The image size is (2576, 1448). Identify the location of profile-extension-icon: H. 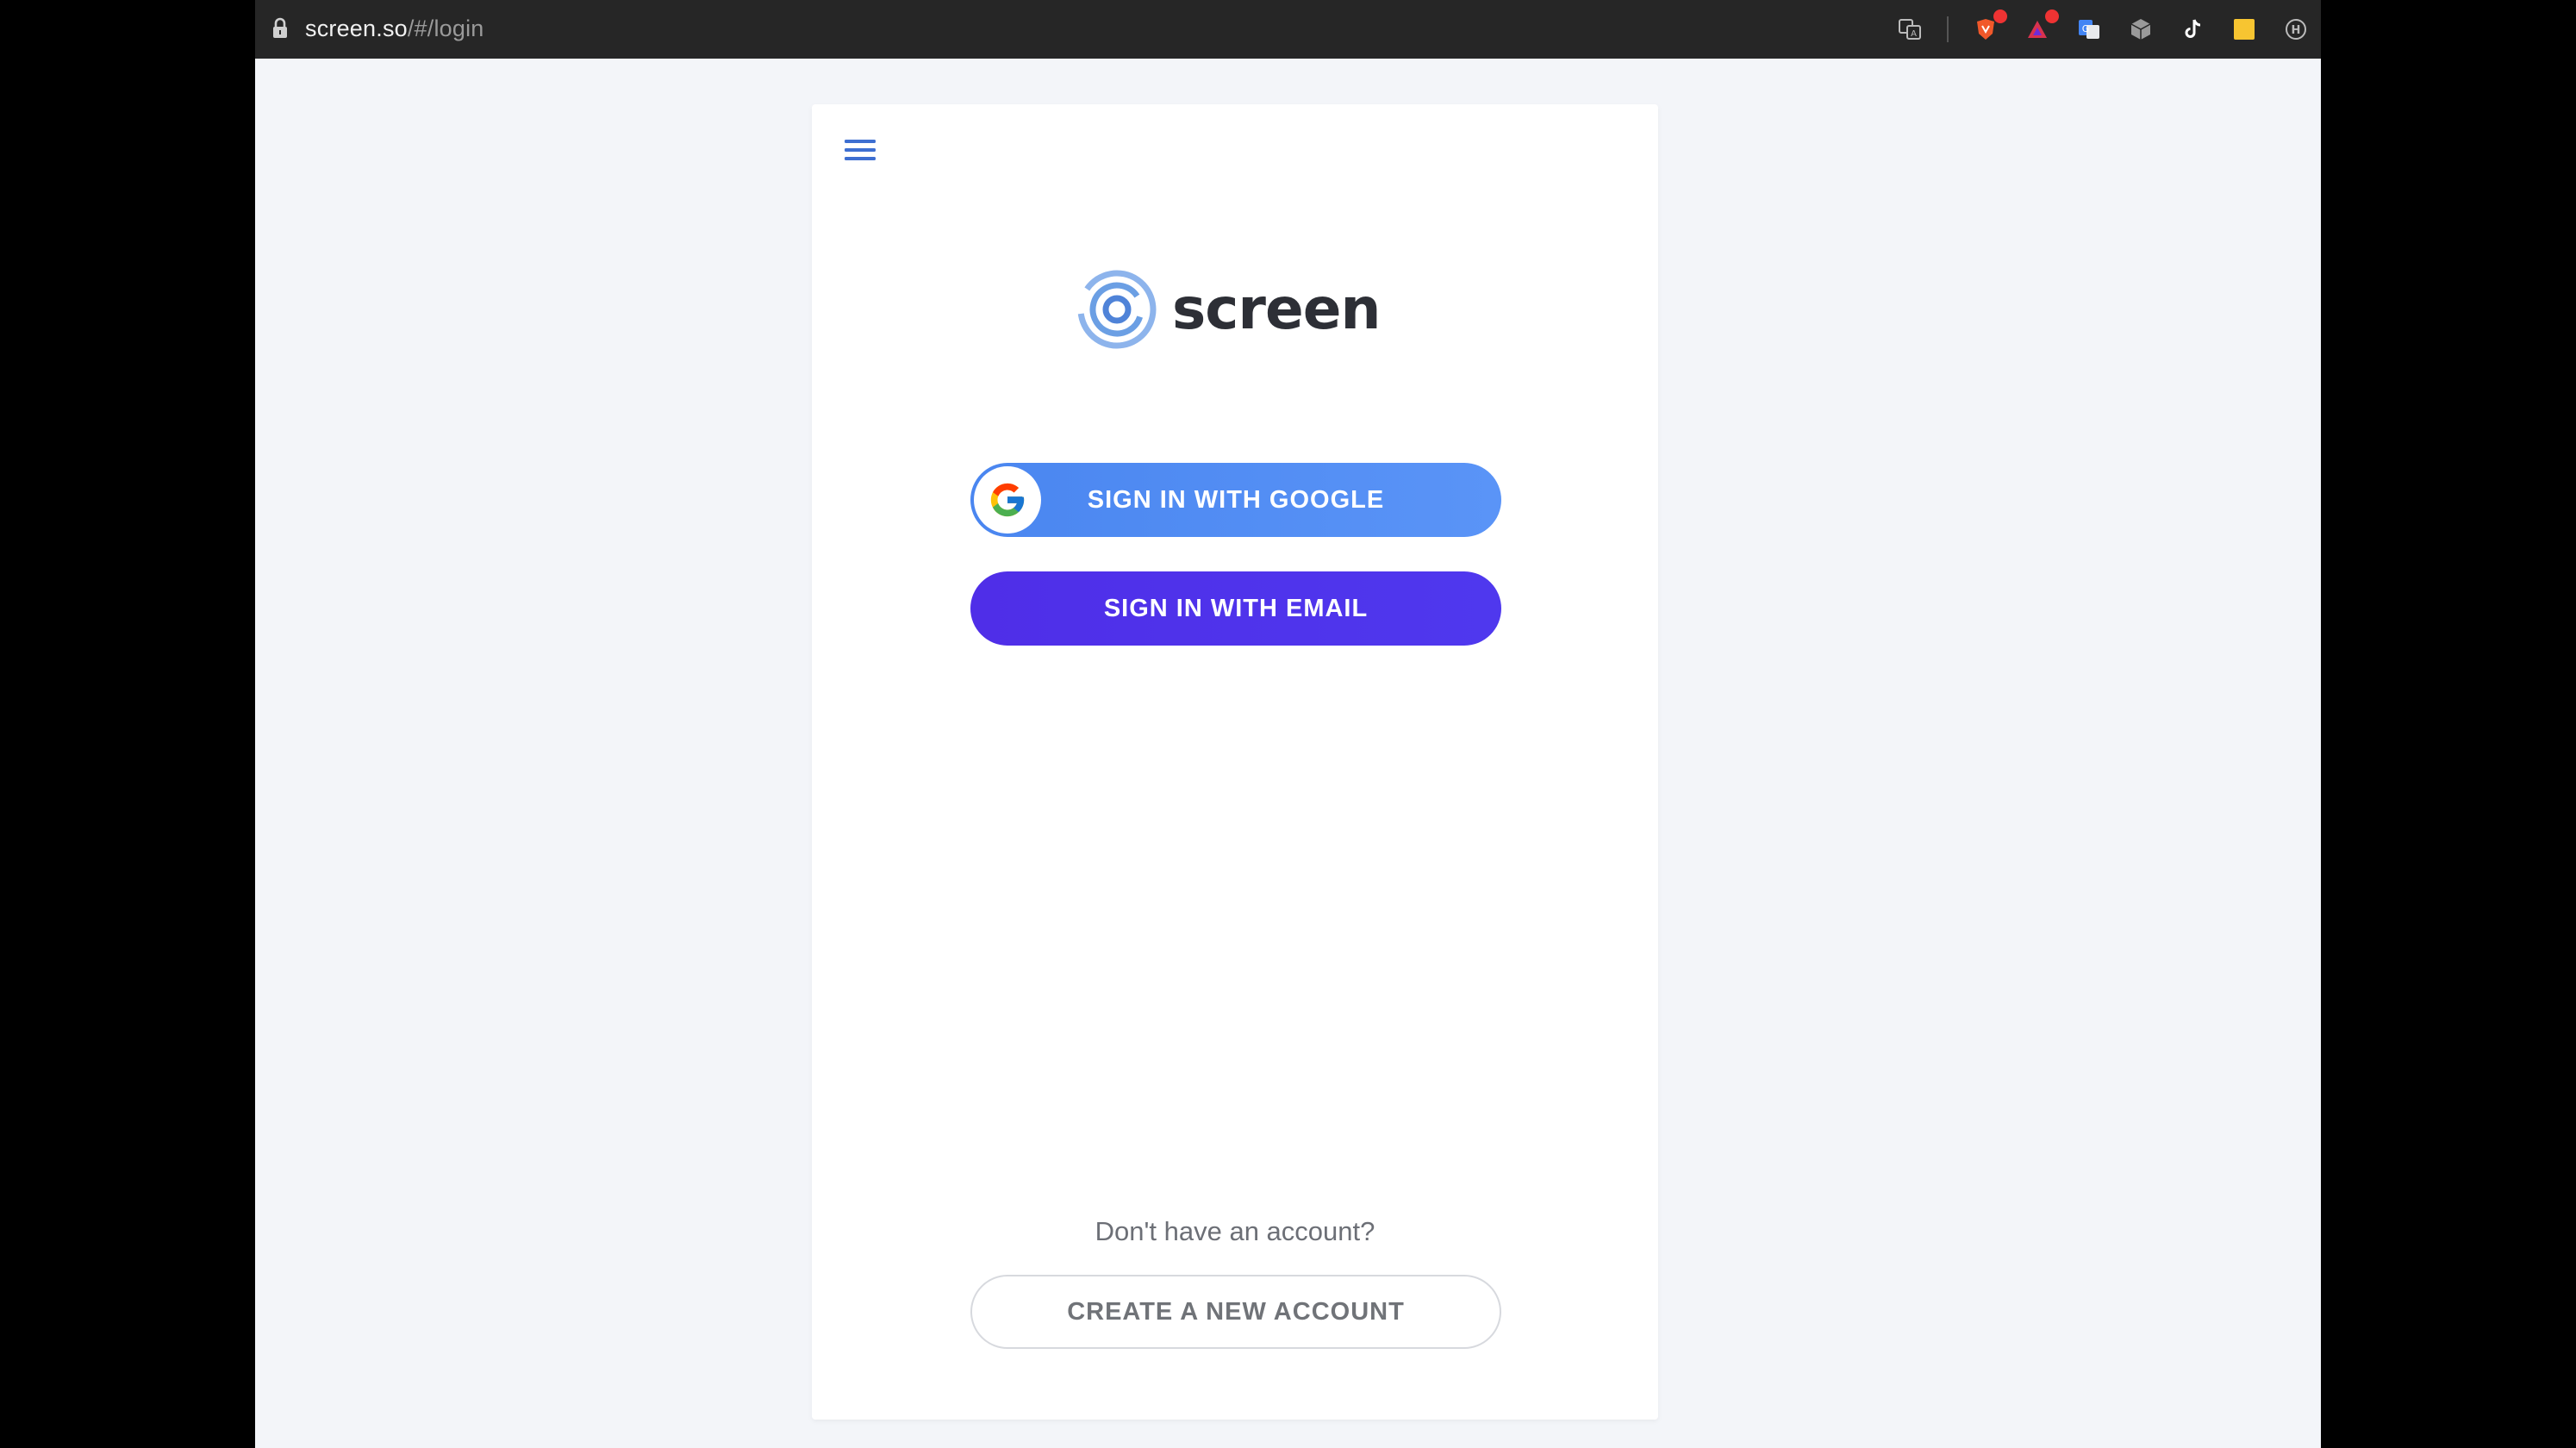
(2296, 29).